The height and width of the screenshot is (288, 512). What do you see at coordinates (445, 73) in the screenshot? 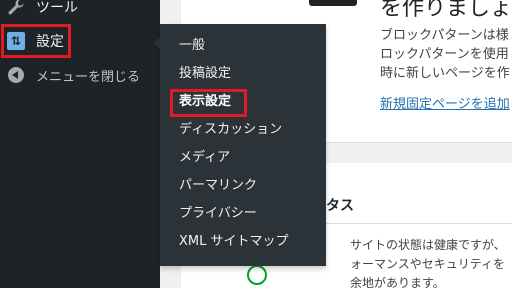
I see `card-text-line-3: 時に新しいページを作` at bounding box center [445, 73].